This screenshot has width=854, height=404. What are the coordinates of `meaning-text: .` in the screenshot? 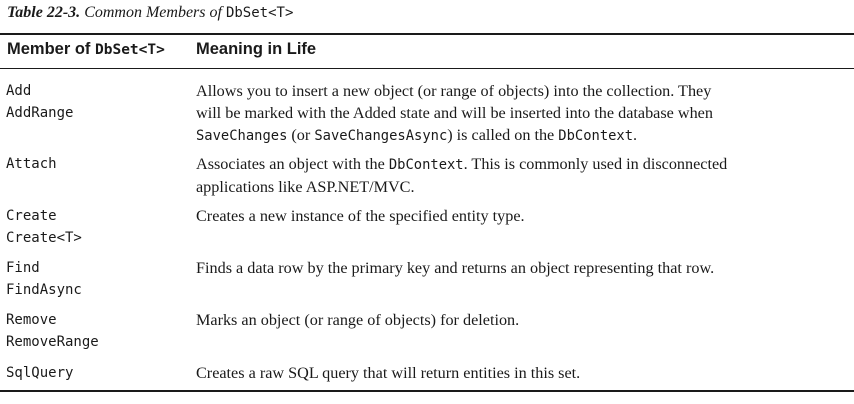 It's located at (635, 135).